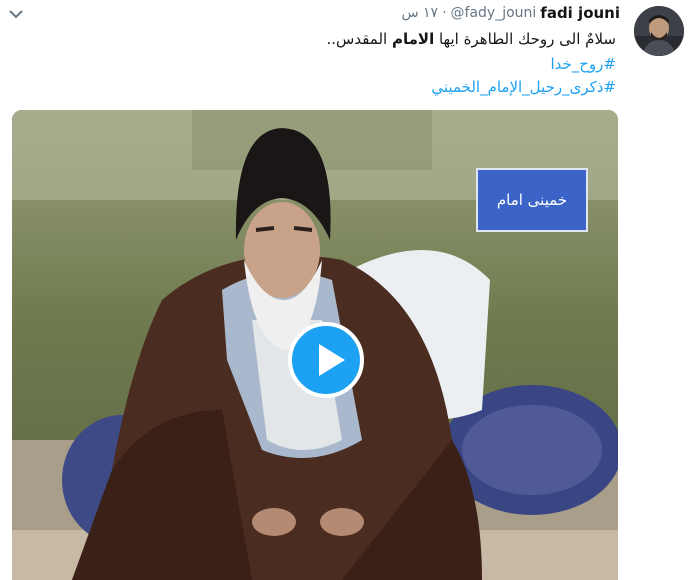  Describe the element at coordinates (494, 13) in the screenshot. I see `author-handle: @fady_jouni` at that location.